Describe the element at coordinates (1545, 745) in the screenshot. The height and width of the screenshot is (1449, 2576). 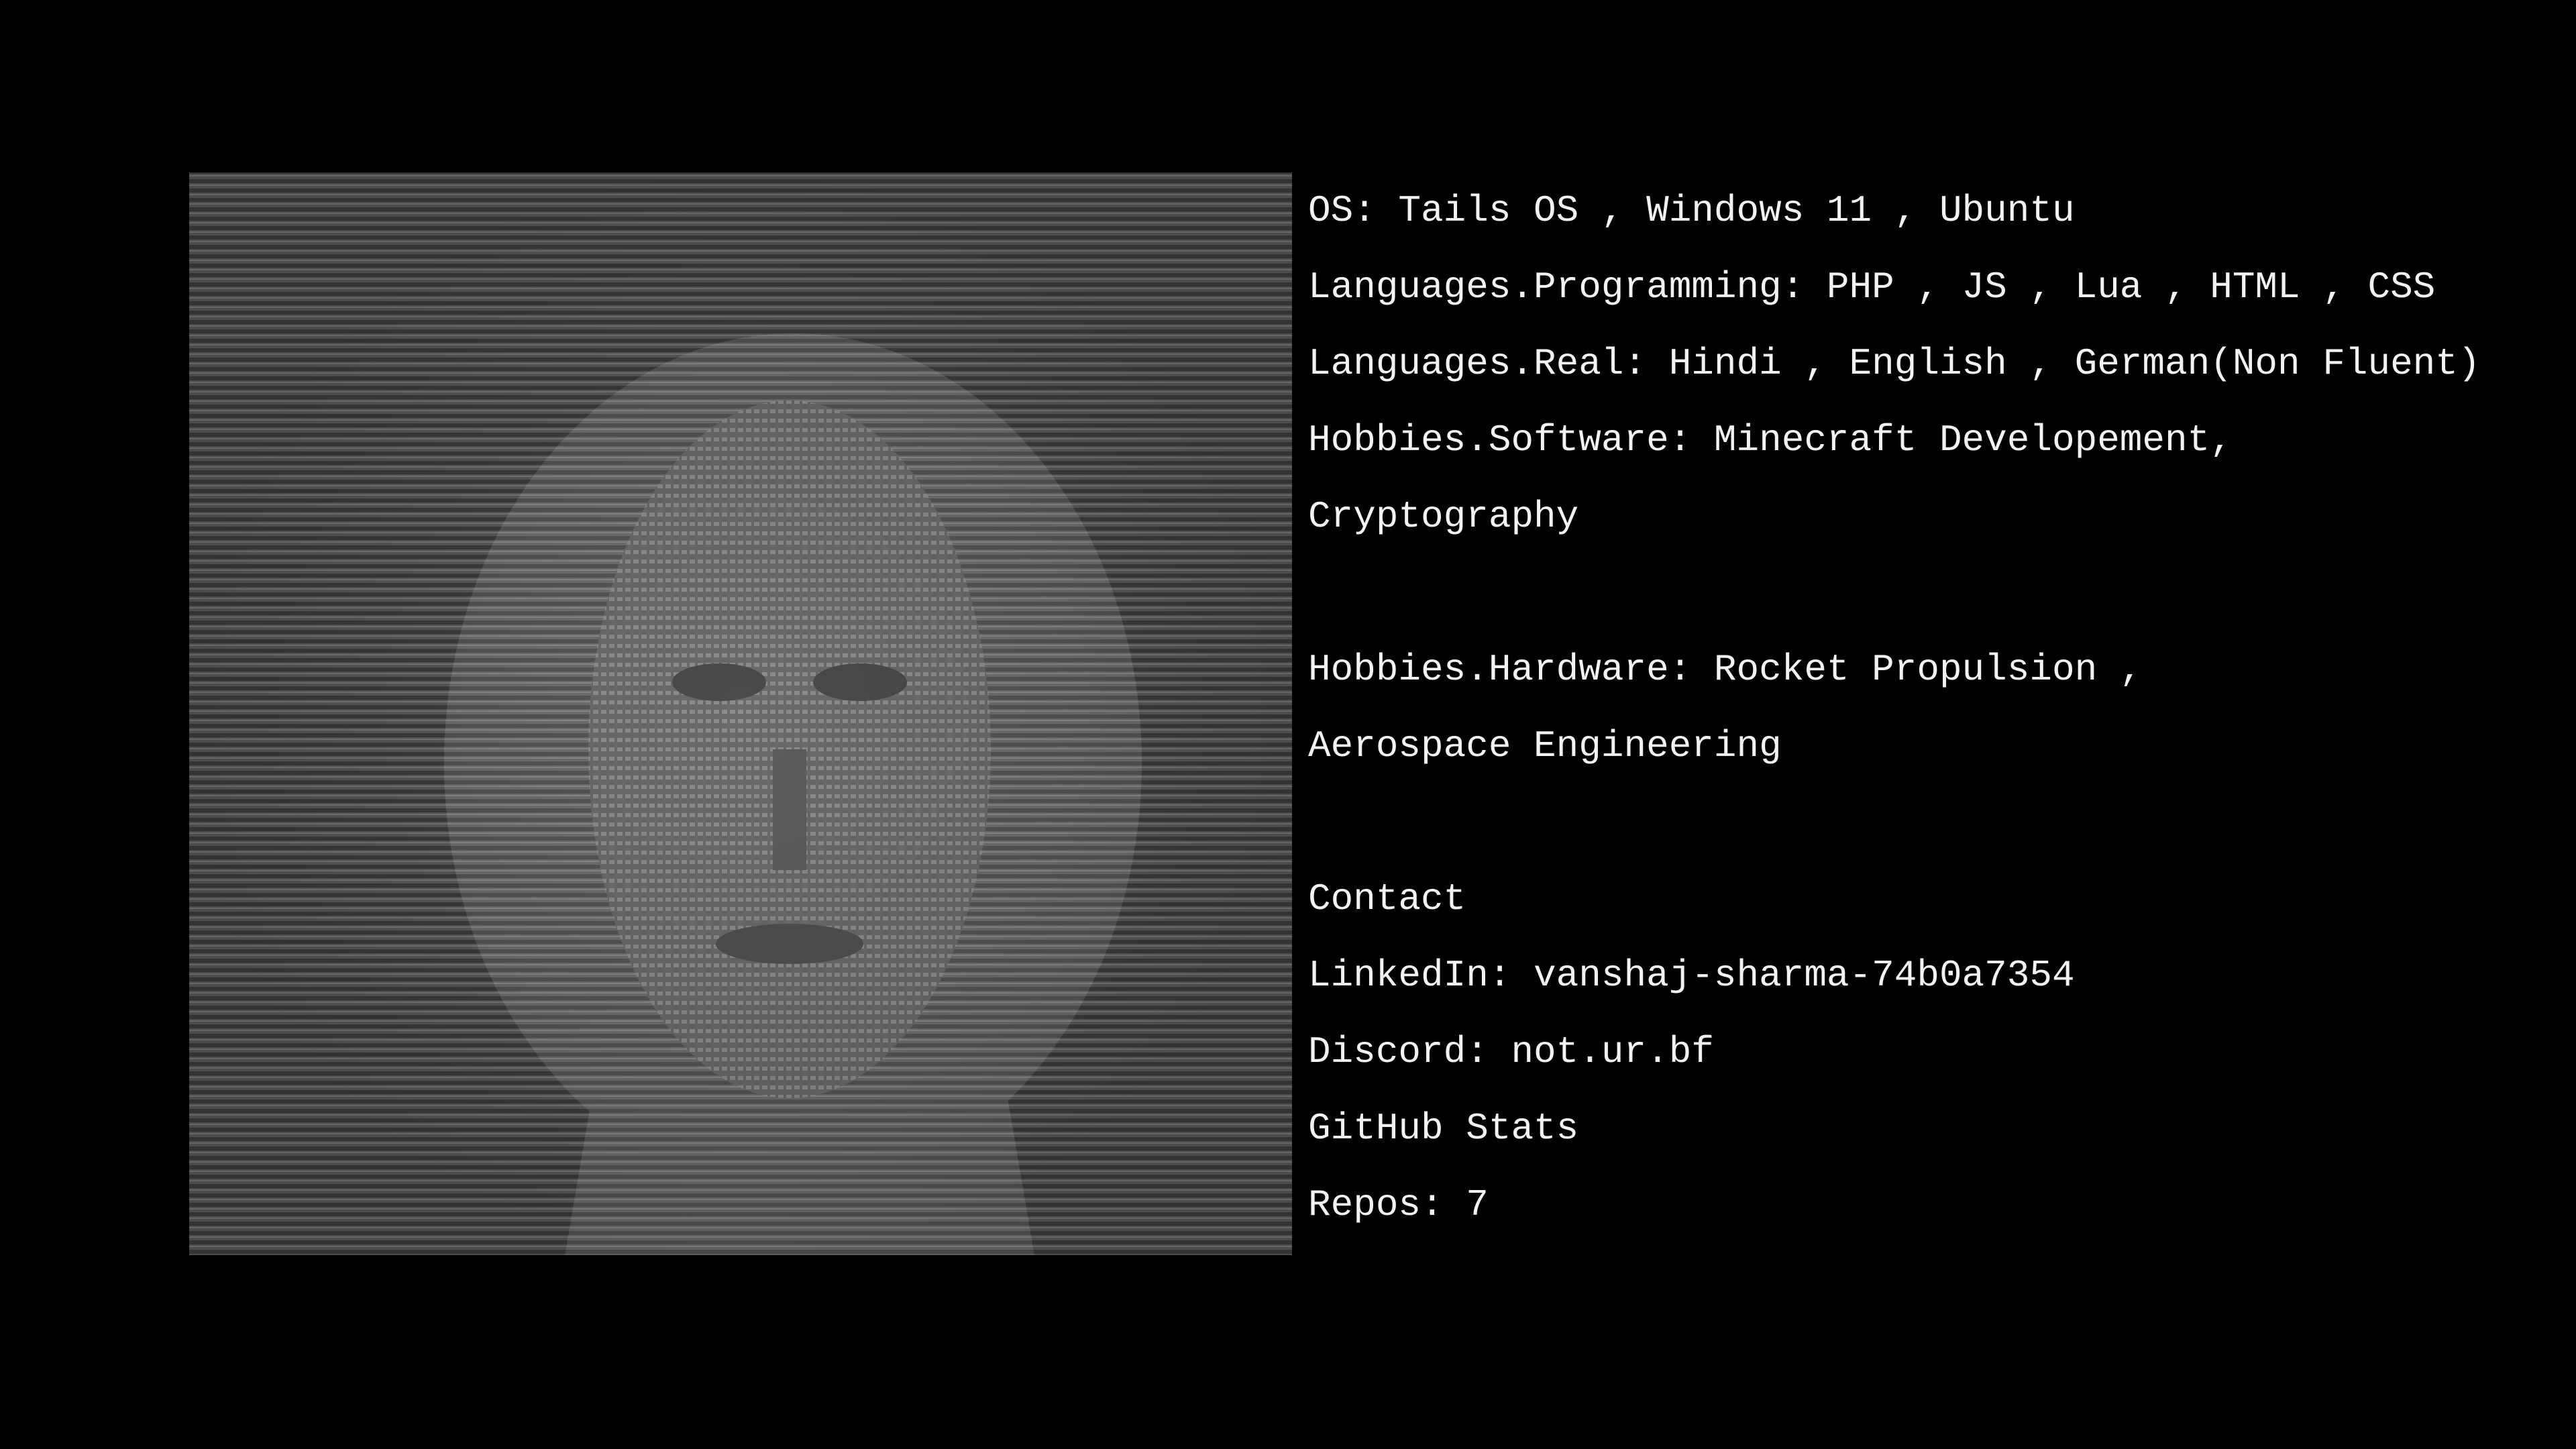
I see `hardware-hobbies-continued-line: Aerospace Engineering` at that location.